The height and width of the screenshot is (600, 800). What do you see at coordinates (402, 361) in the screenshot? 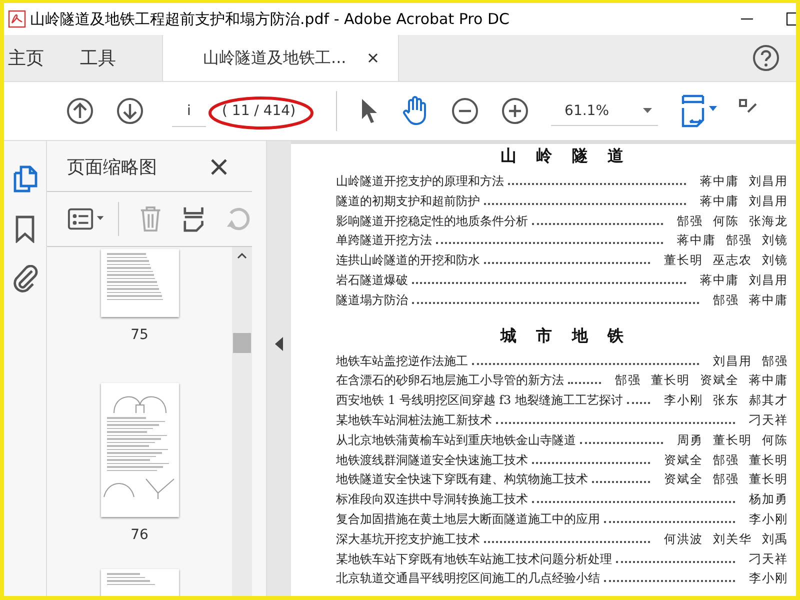
I see `toc-entry-title: 地铁车站盖挖逆作法施工` at bounding box center [402, 361].